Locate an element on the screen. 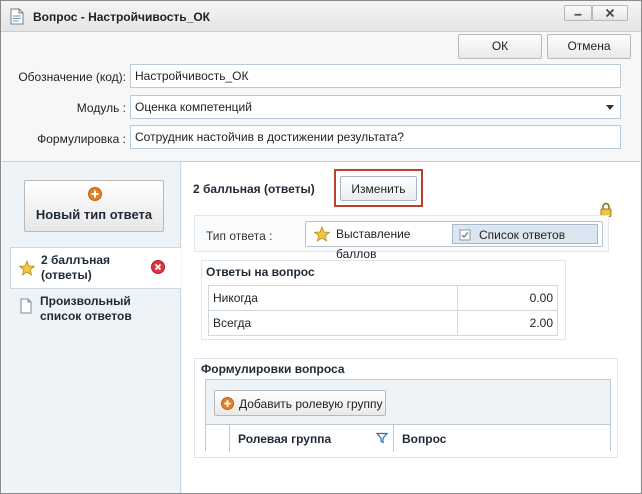 Image resolution: width=642 pixels, height=494 pixels. window-title: Вопрос - Настройчивость_ОК is located at coordinates (122, 17).